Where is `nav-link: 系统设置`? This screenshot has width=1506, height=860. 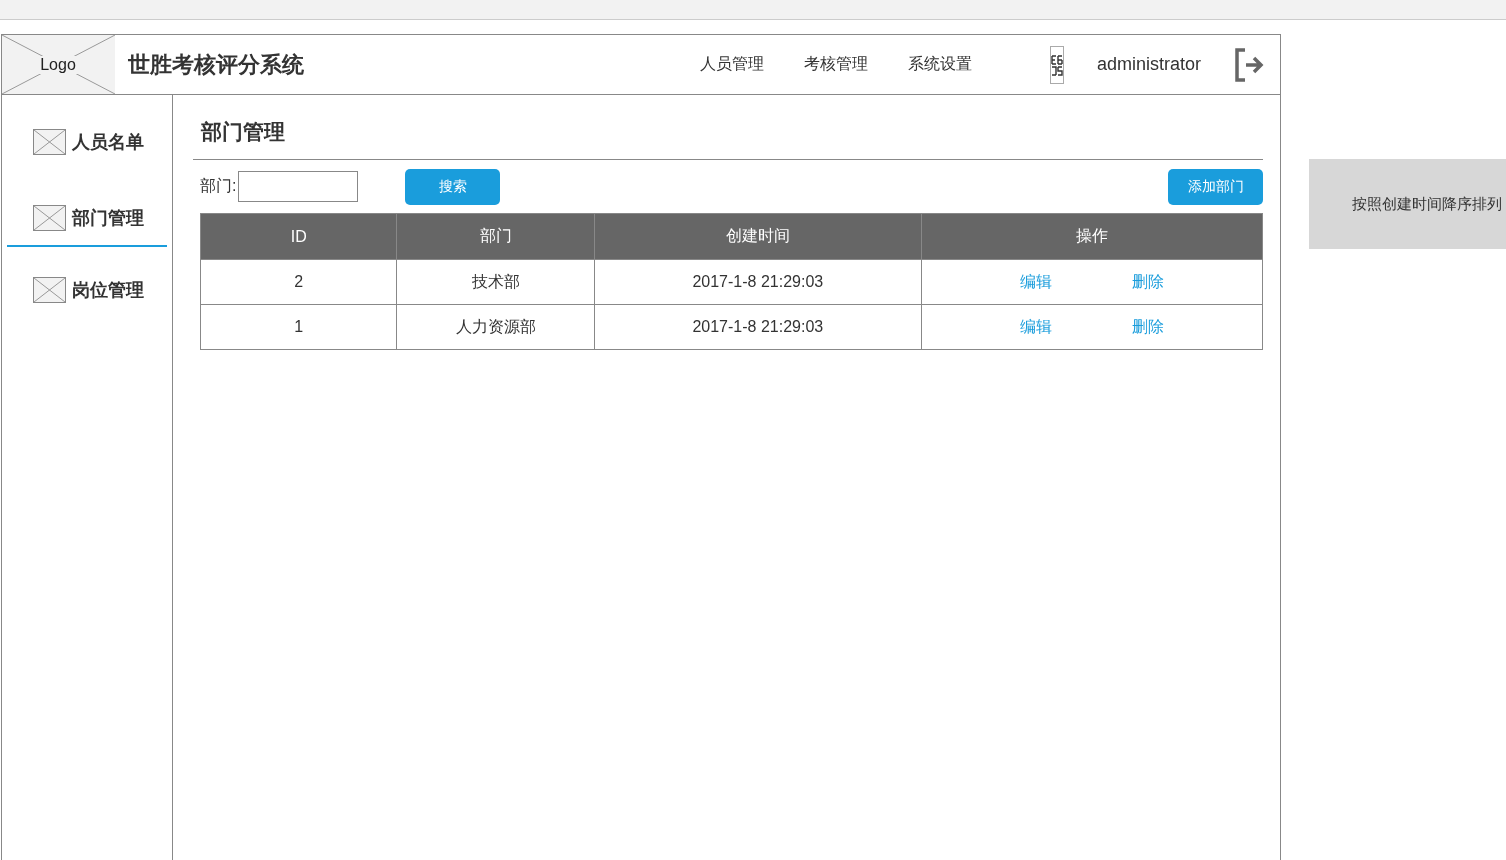 nav-link: 系统设置 is located at coordinates (939, 64).